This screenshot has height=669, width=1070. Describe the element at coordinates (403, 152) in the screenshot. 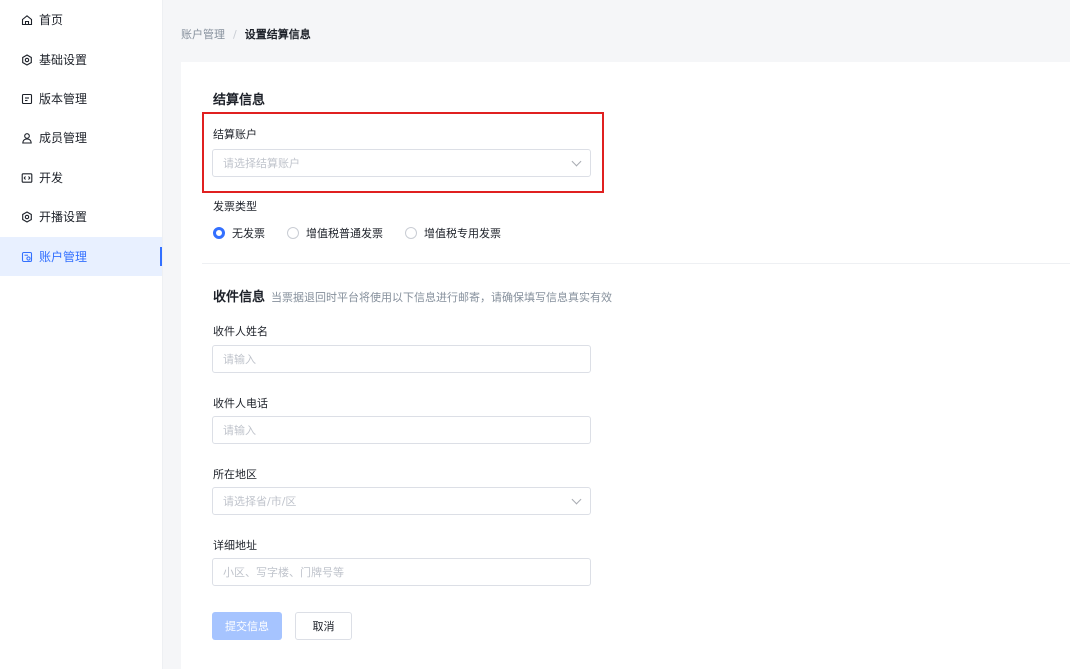

I see `highlight-box` at that location.